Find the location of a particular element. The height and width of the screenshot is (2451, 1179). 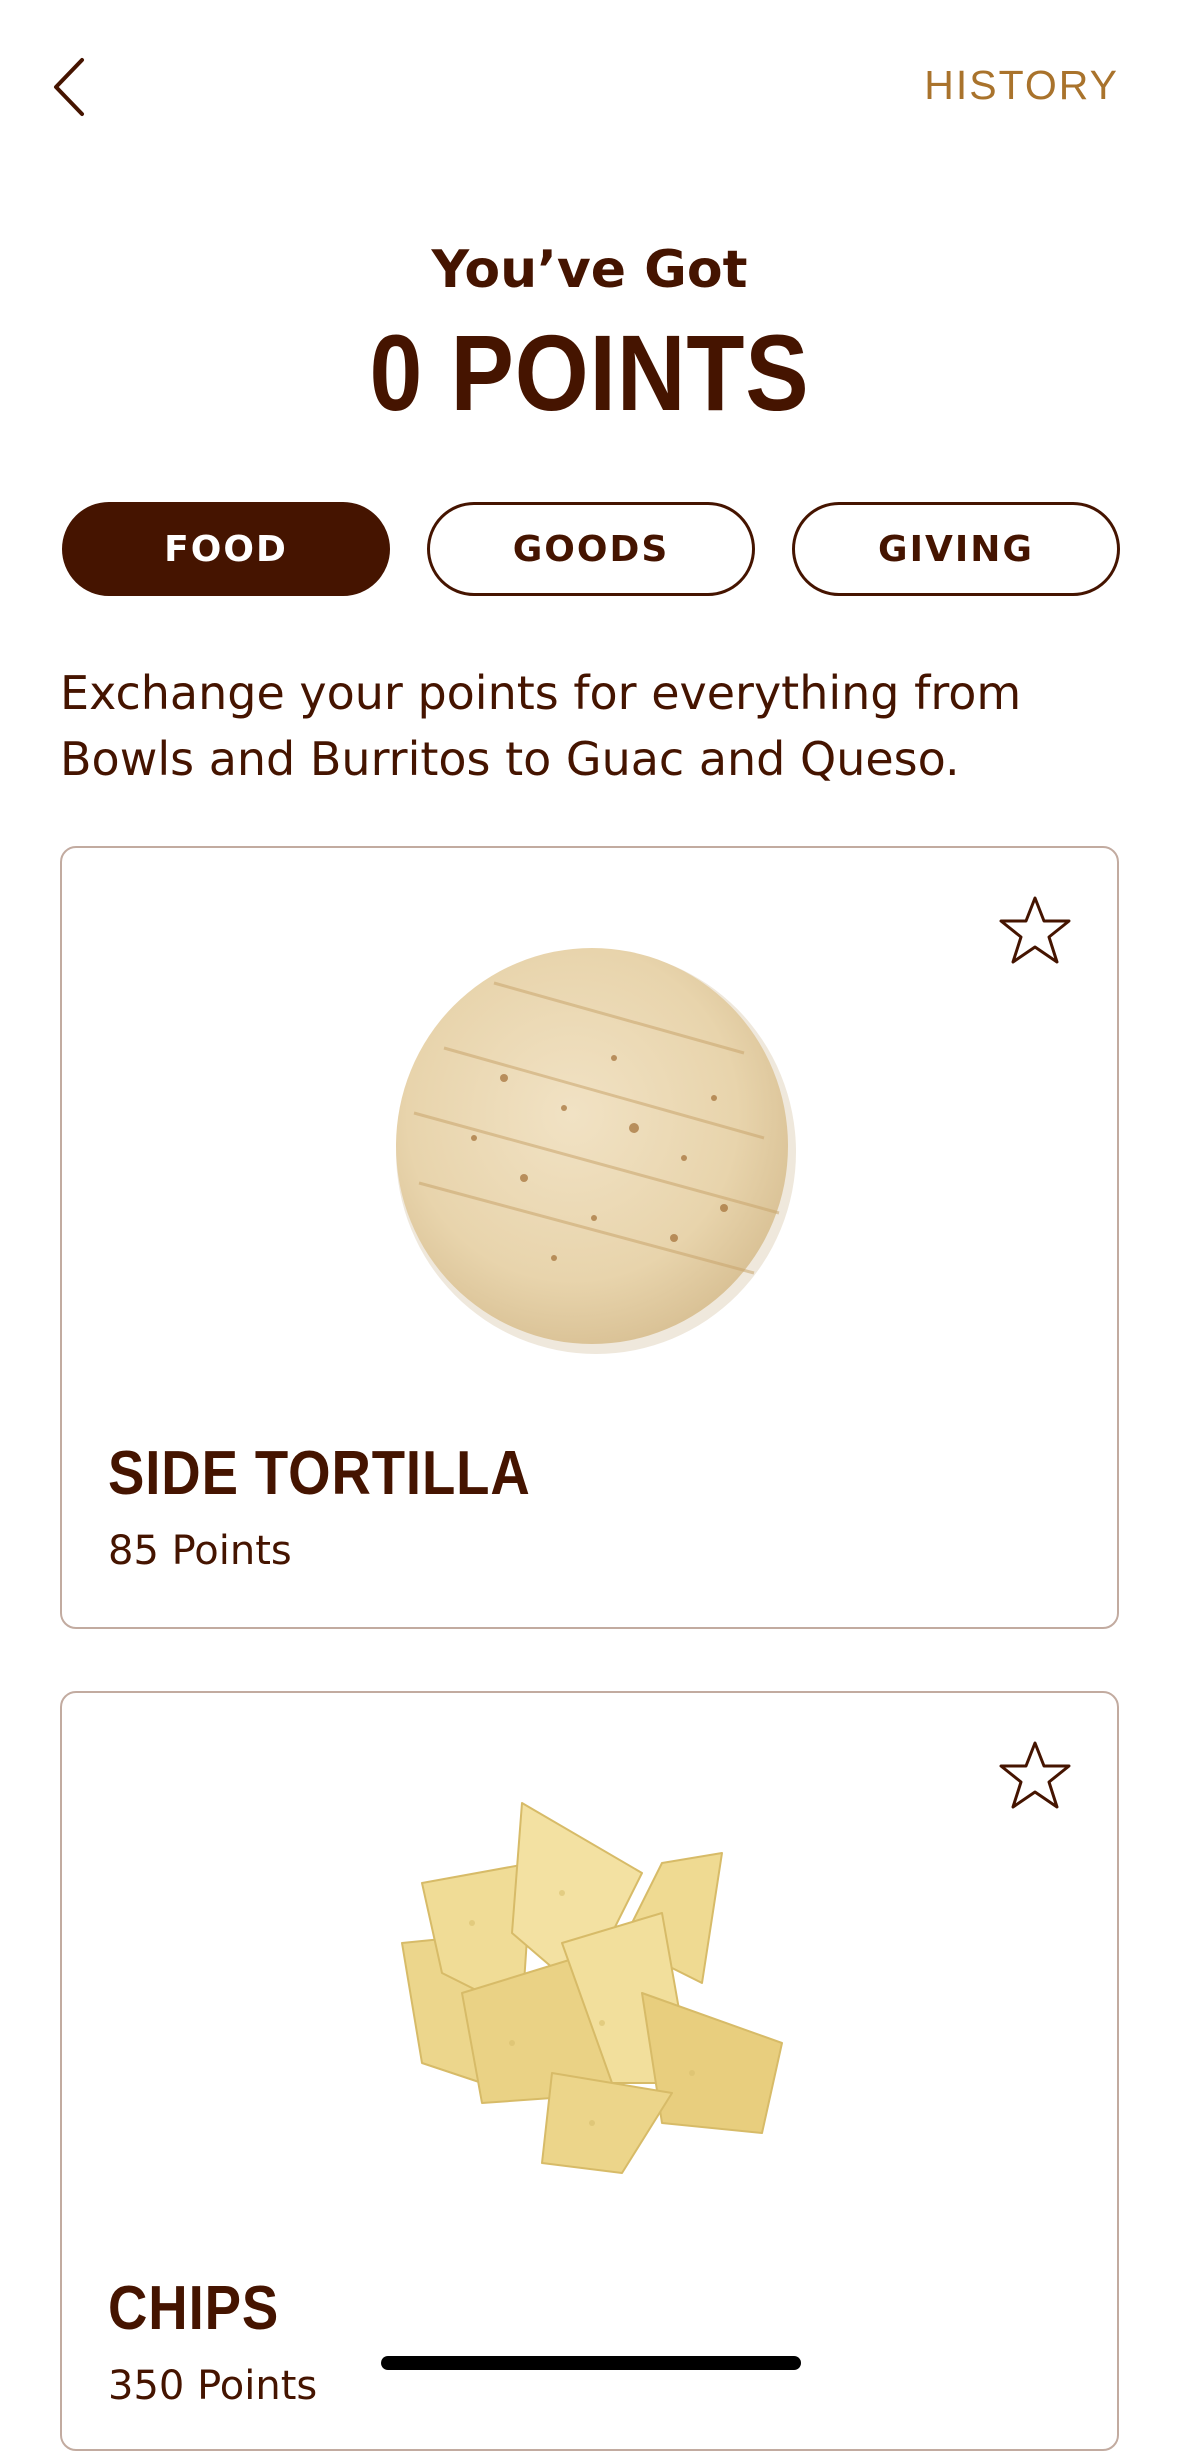

tab-goods: GOODS is located at coordinates (591, 549).